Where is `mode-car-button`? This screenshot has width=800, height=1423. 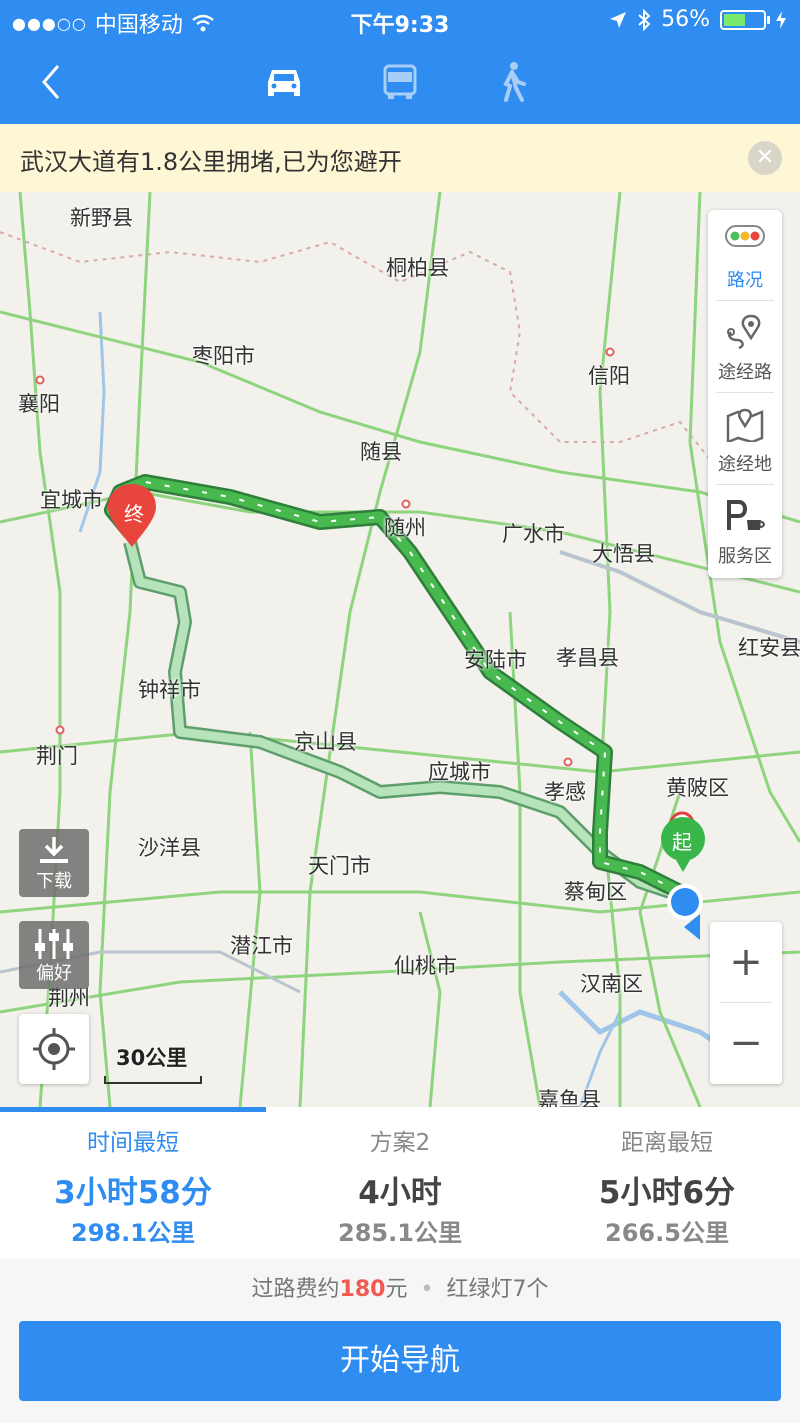 mode-car-button is located at coordinates (284, 82).